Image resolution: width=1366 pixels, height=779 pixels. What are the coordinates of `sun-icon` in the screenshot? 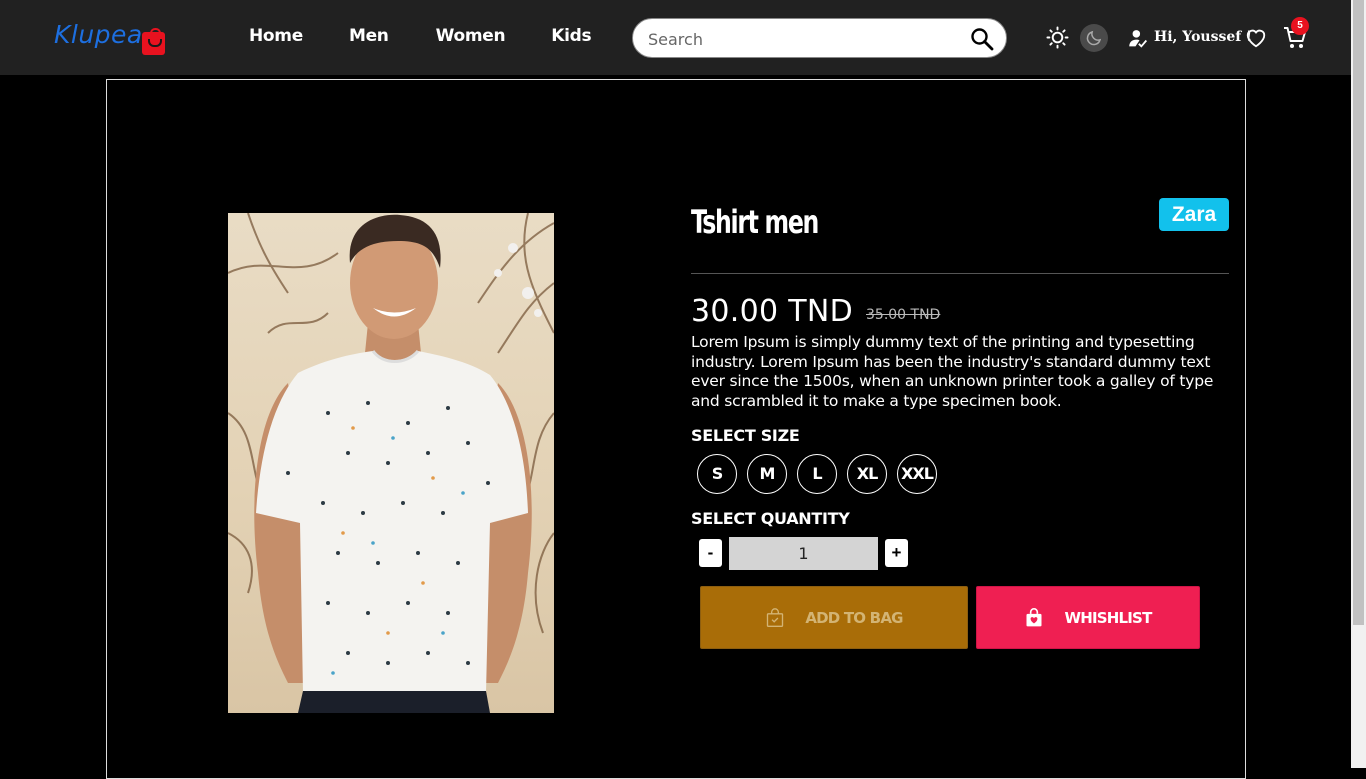 It's located at (1057, 37).